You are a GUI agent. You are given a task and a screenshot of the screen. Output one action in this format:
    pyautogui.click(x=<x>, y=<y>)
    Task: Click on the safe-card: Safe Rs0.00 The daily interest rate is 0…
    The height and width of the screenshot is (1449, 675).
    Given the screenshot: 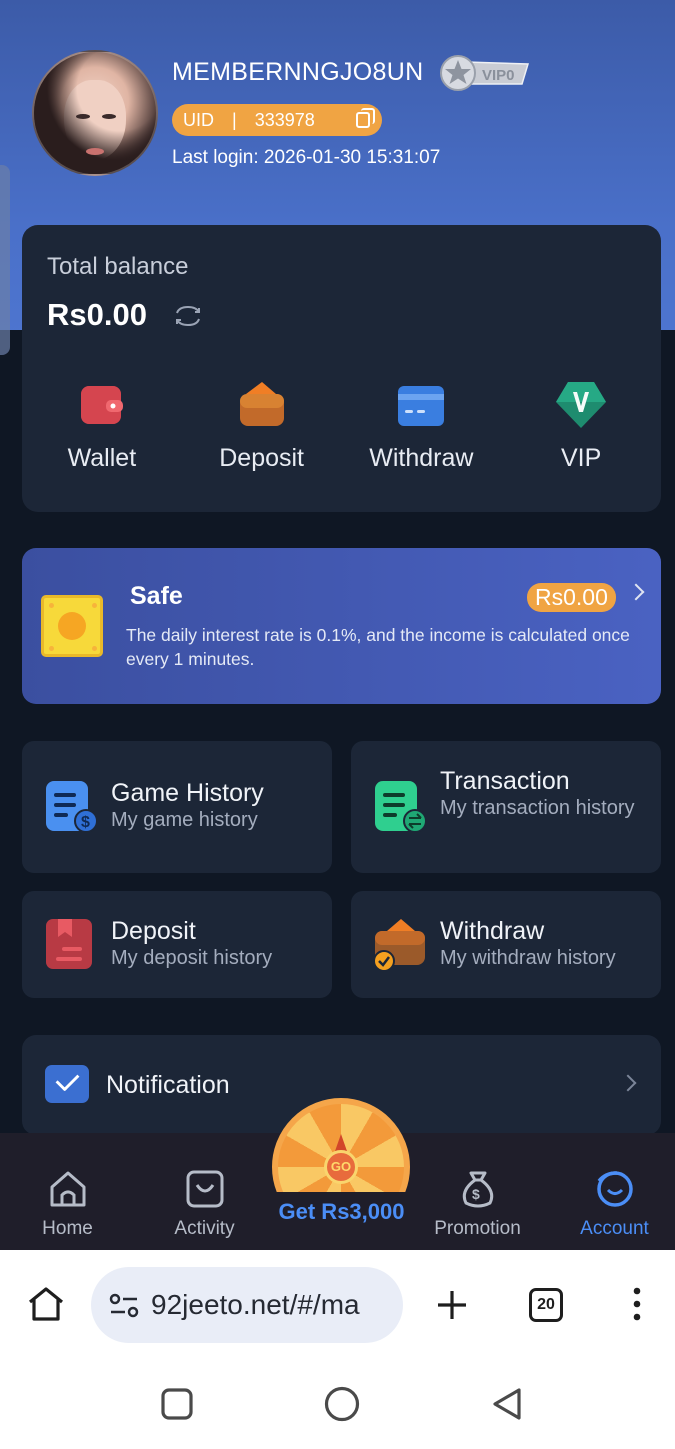 What is the action you would take?
    pyautogui.click(x=341, y=626)
    